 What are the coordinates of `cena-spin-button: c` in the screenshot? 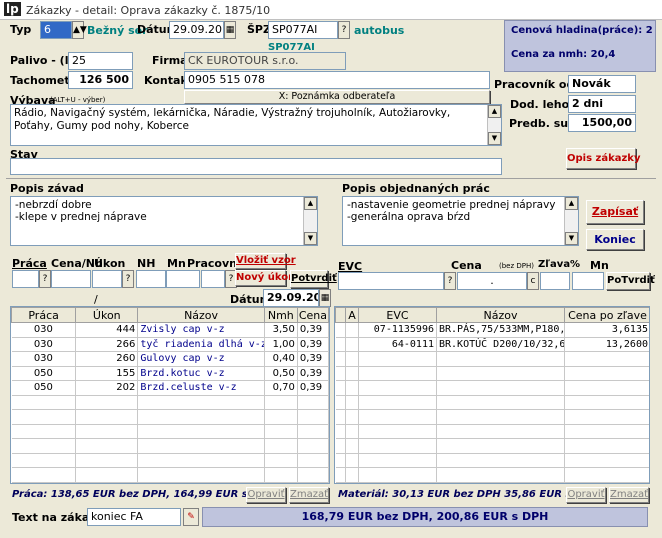 It's located at (533, 281).